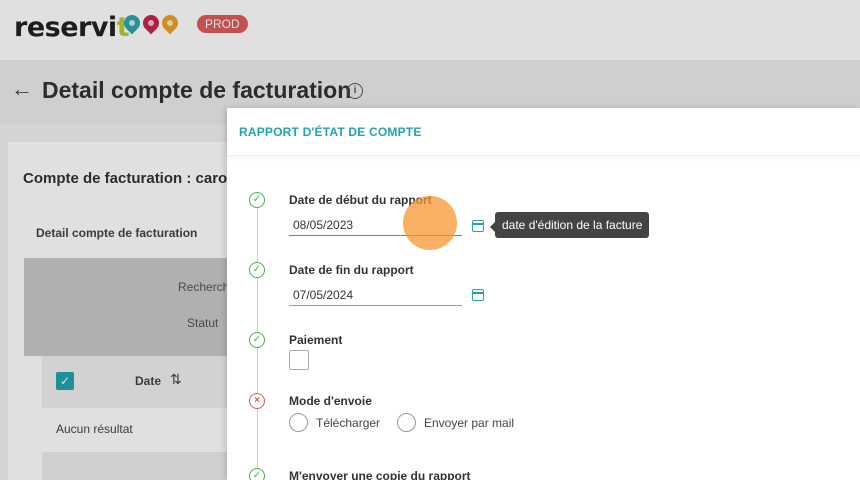 Image resolution: width=860 pixels, height=480 pixels. Describe the element at coordinates (299, 360) in the screenshot. I see `payment-checkbox` at that location.